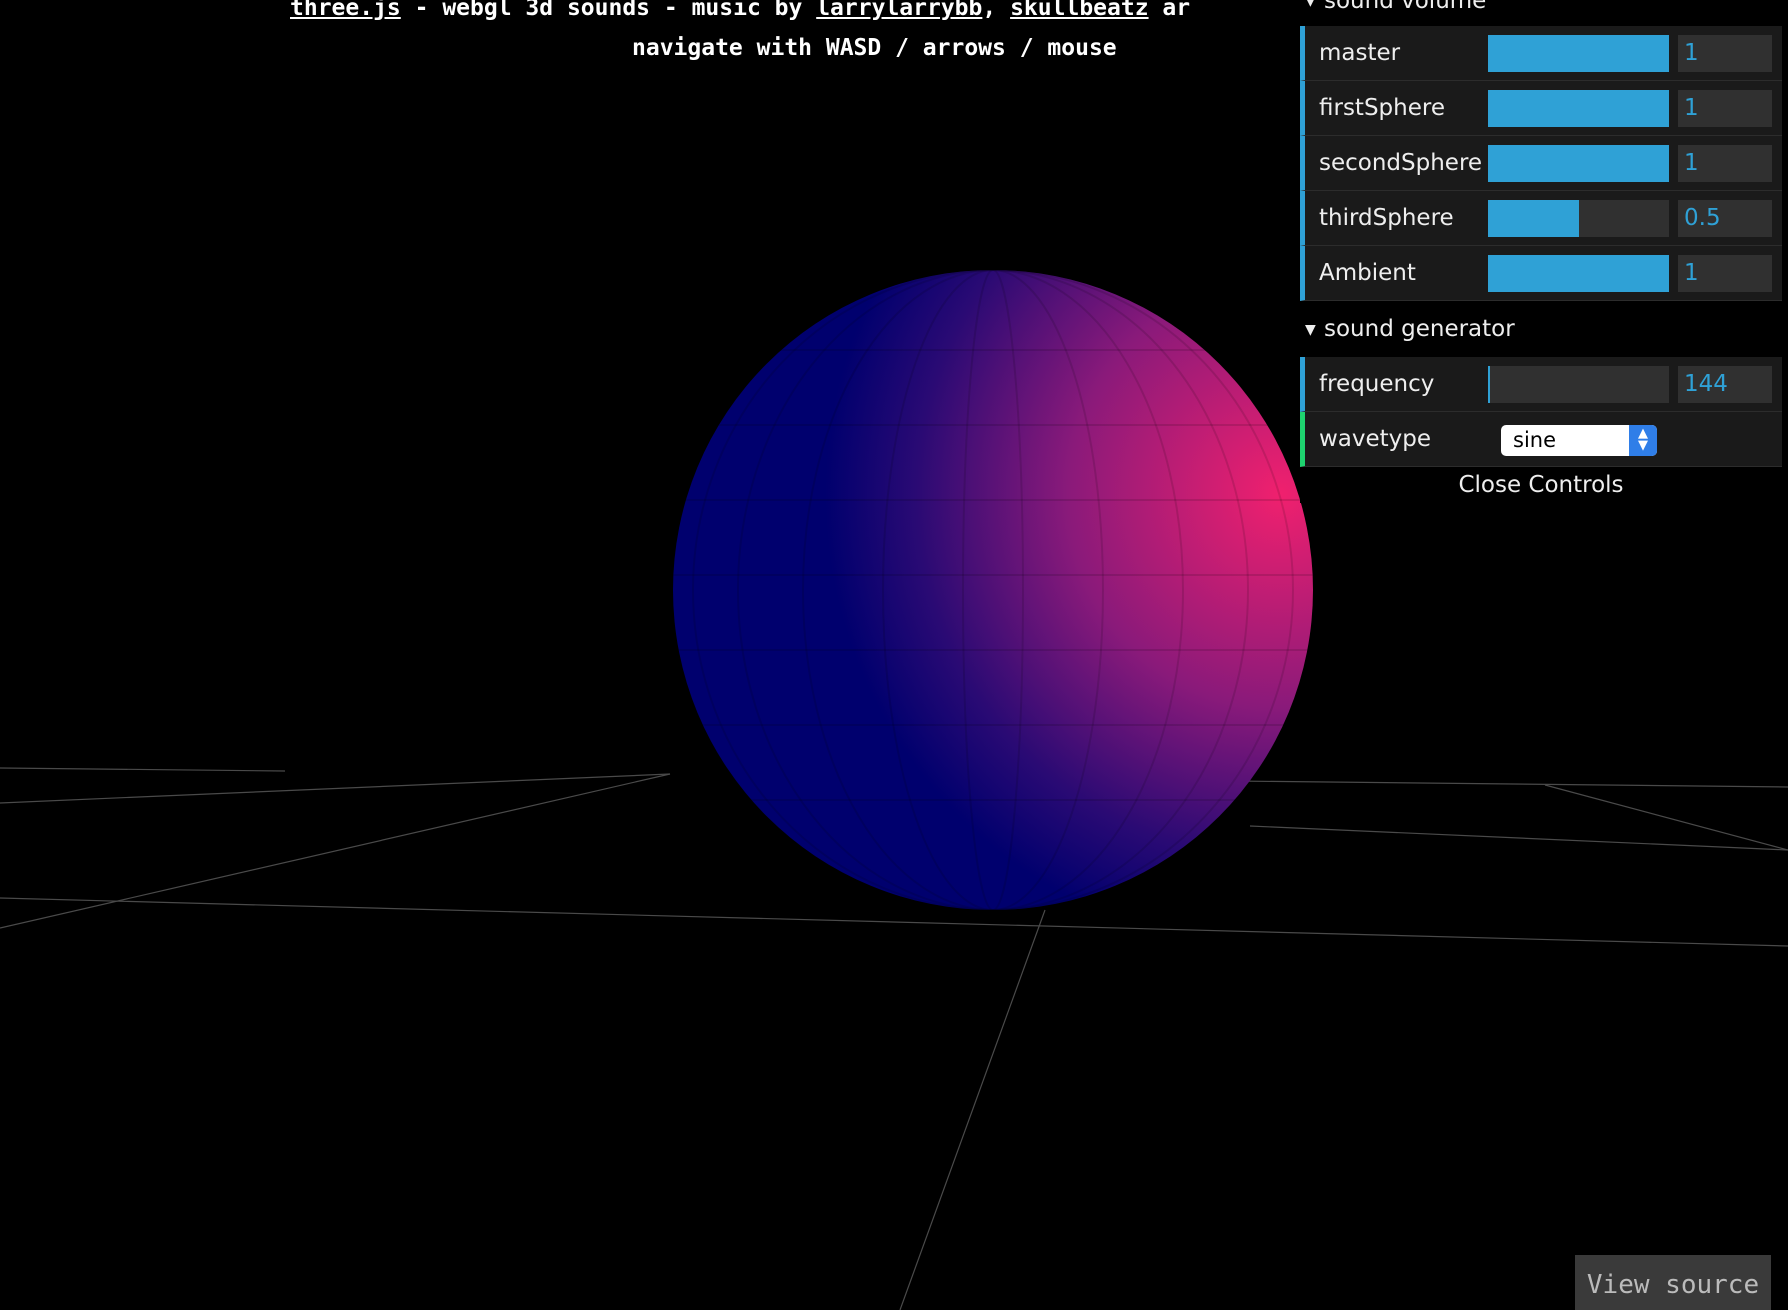 This screenshot has height=1310, width=1788. Describe the element at coordinates (1405, 7) in the screenshot. I see `folder-sound-volume-label: sound volume` at that location.